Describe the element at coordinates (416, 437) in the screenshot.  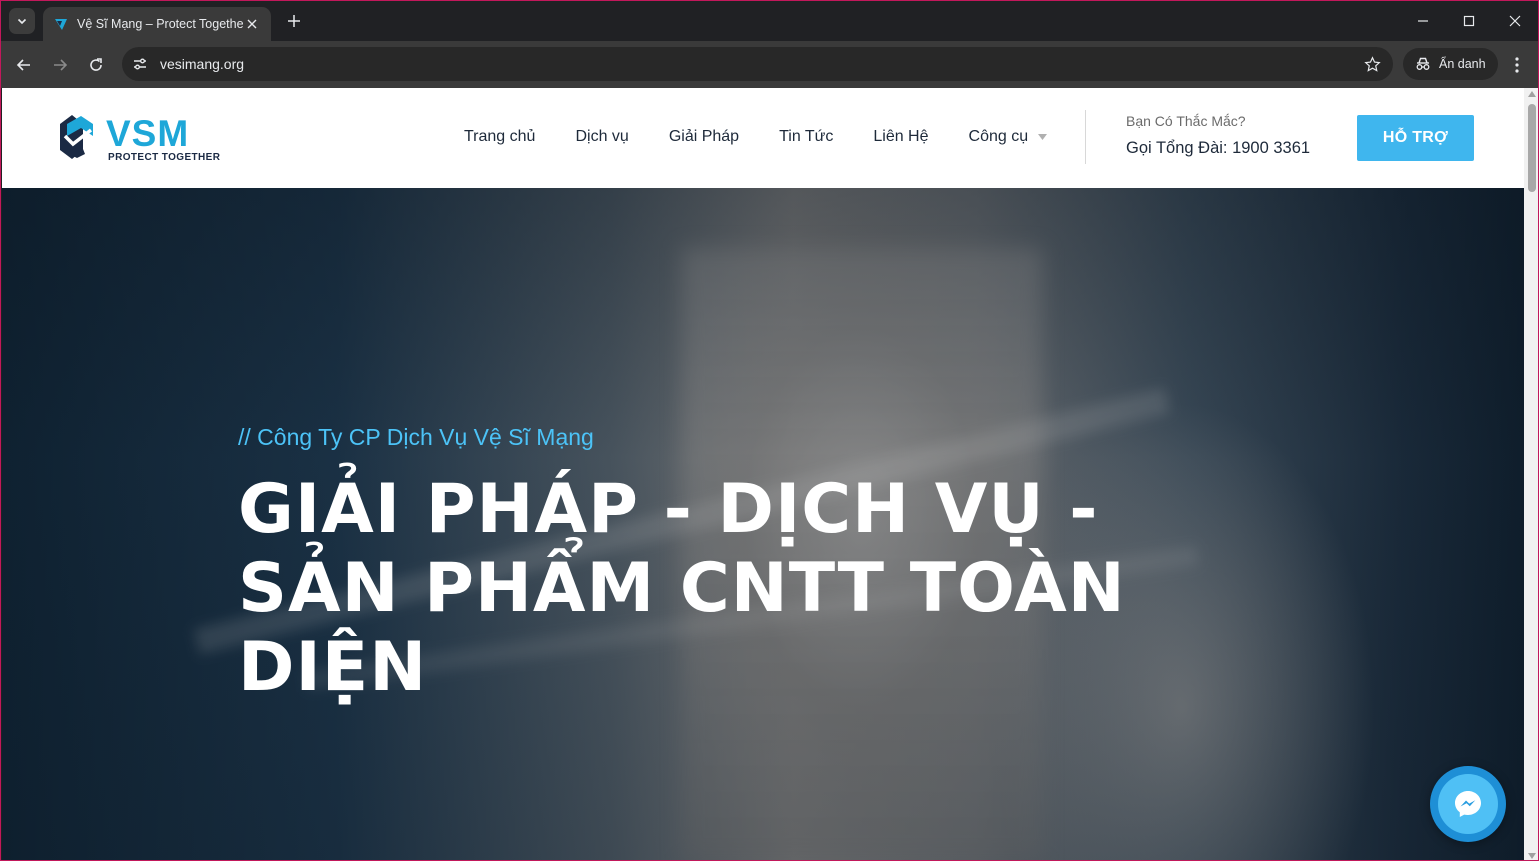
I see `hero-kicker: // Công Ty CP Dịch Vụ Vệ Sĩ Mạng` at that location.